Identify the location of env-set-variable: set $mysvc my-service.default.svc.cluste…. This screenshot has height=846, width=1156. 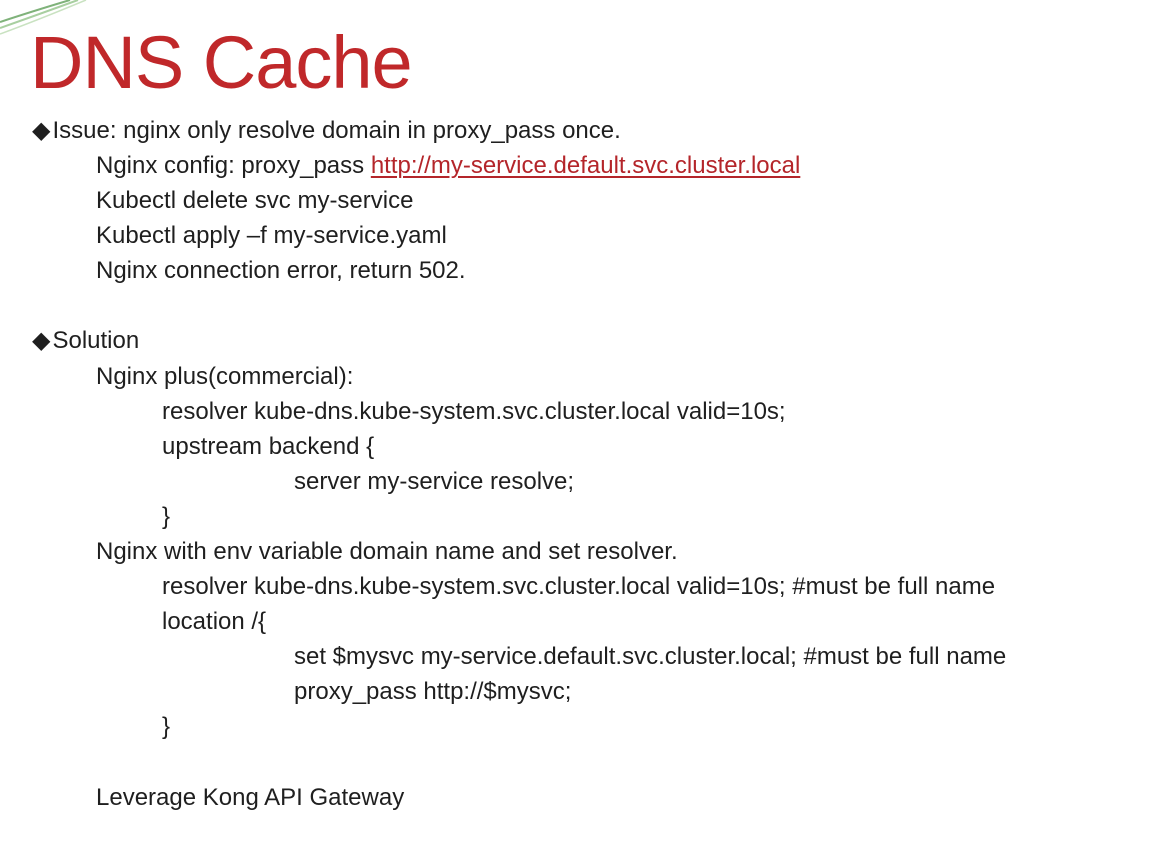
(650, 656).